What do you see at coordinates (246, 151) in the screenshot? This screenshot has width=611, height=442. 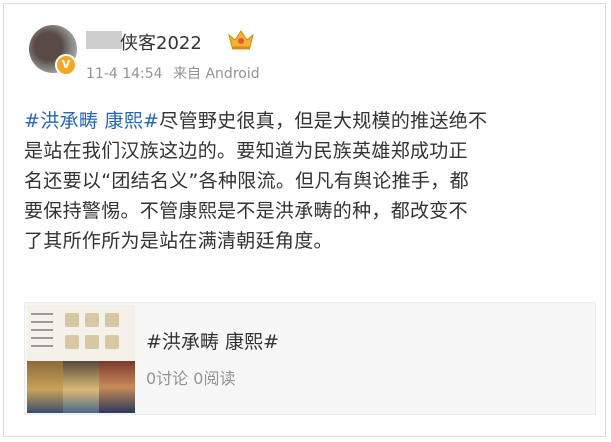 I see `content-line-2: 是站在我们汉族这边的。要知道为民族英雄郑成功正` at bounding box center [246, 151].